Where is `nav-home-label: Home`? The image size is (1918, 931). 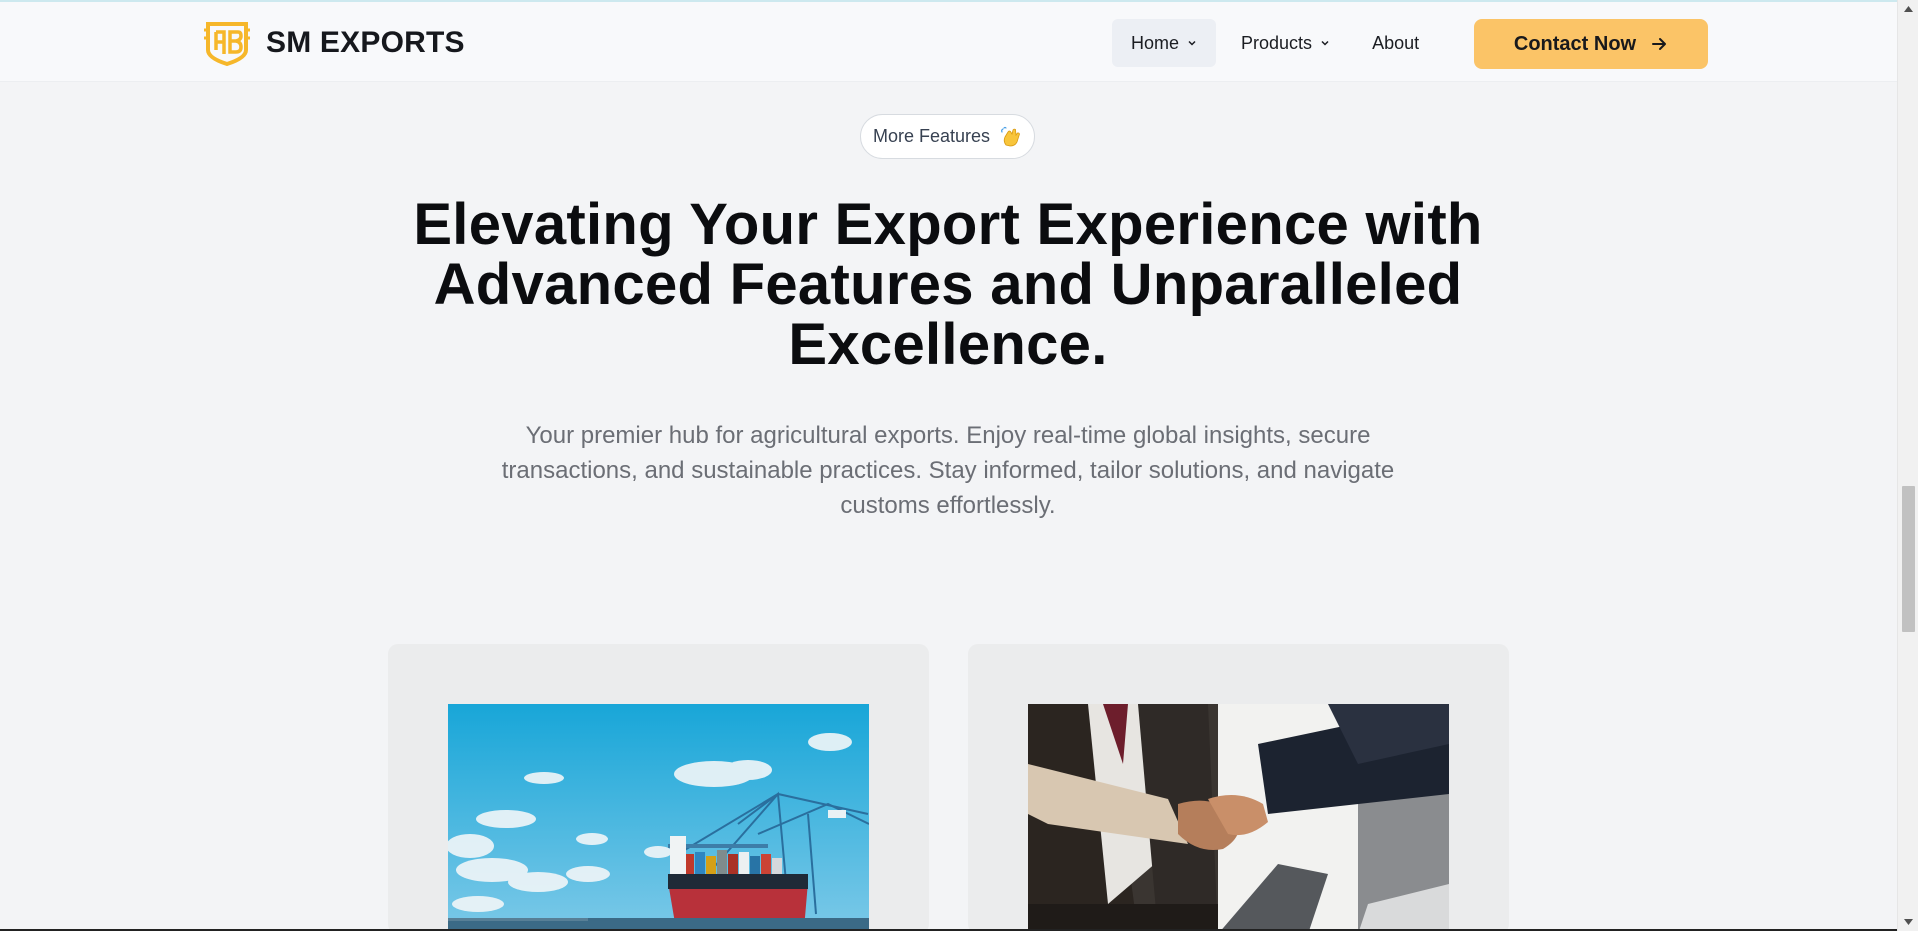 nav-home-label: Home is located at coordinates (1155, 42).